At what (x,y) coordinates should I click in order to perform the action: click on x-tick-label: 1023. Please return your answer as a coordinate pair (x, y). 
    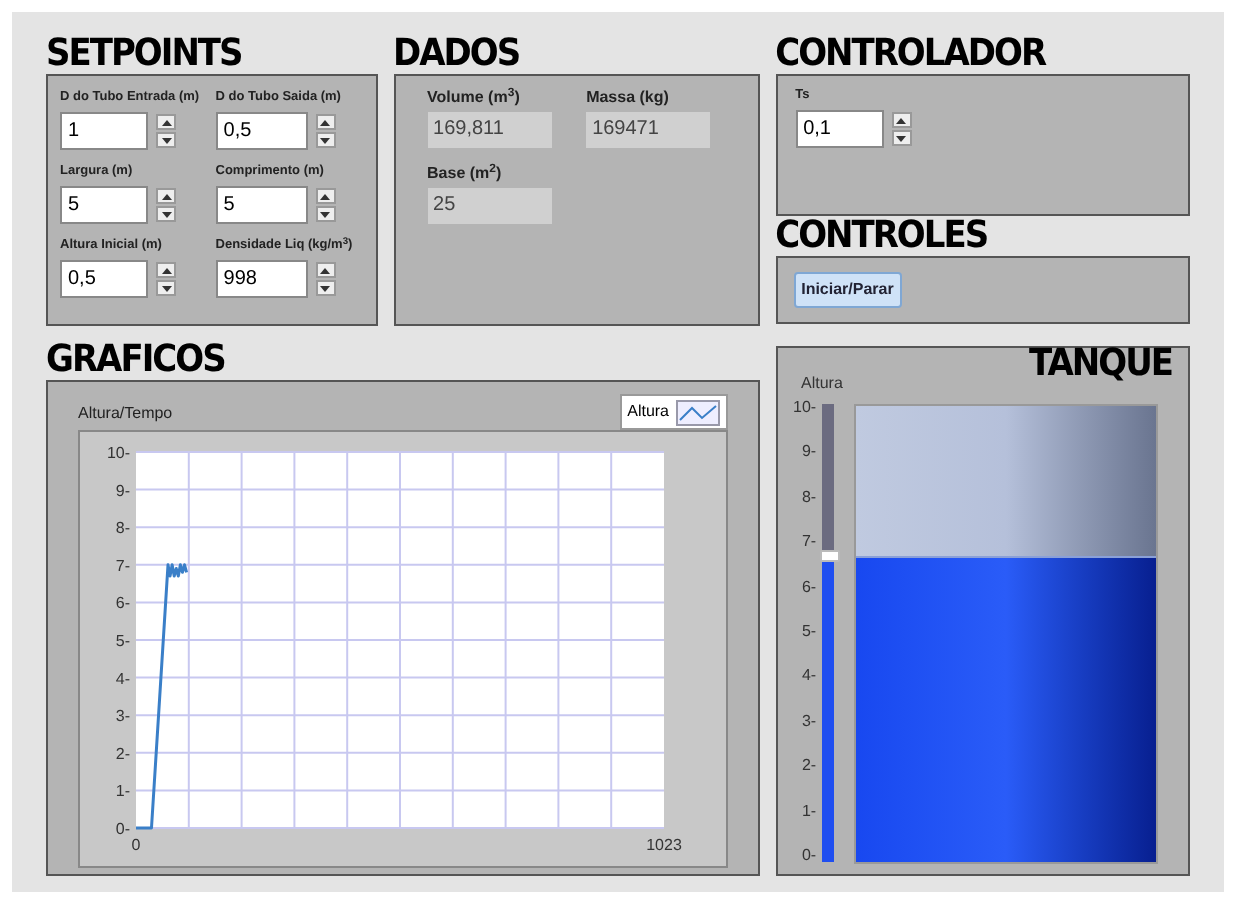
    Looking at the image, I should click on (664, 845).